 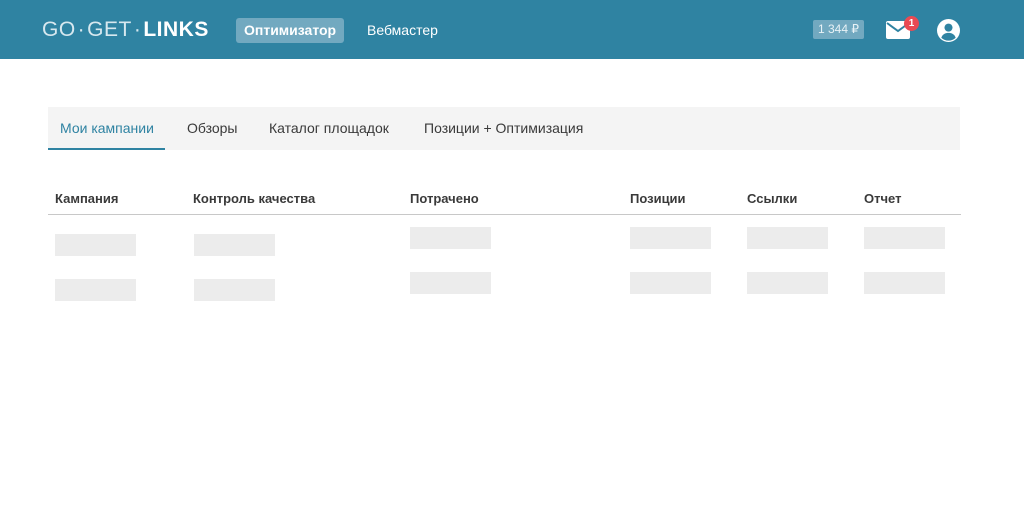 What do you see at coordinates (402, 30) in the screenshot?
I see `nav-webmaster: Вебмастер` at bounding box center [402, 30].